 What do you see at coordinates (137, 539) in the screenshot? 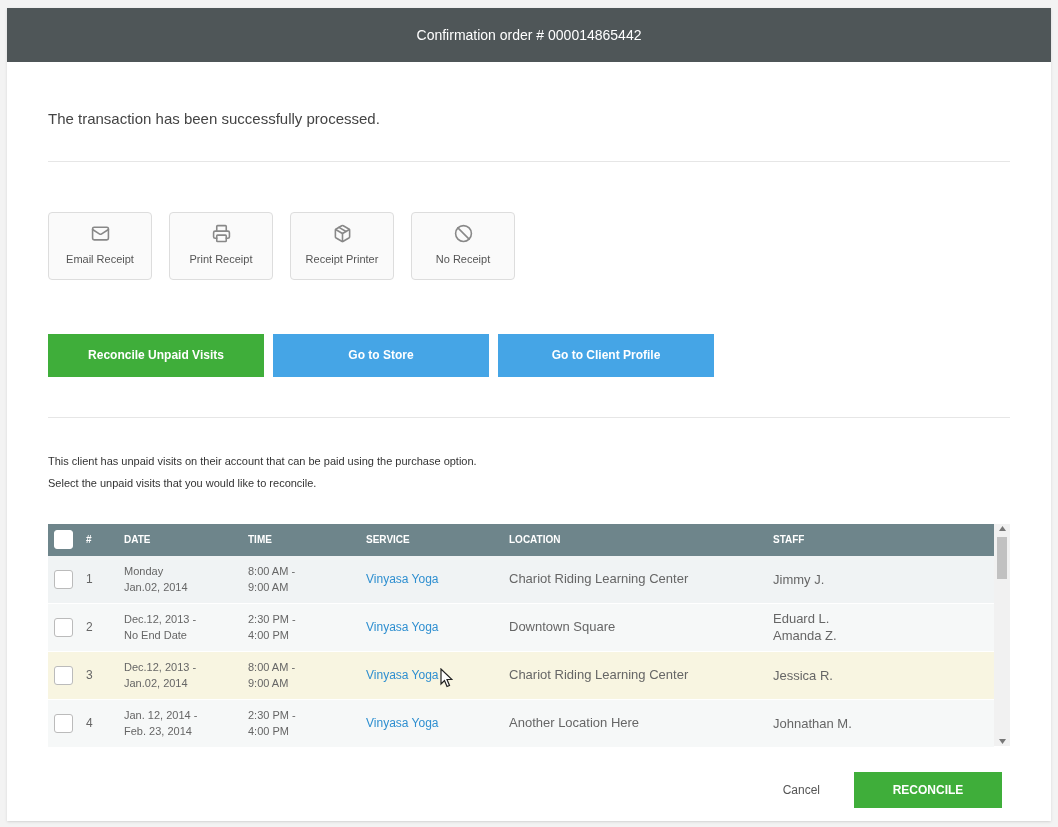
I see `column-header: DATE` at bounding box center [137, 539].